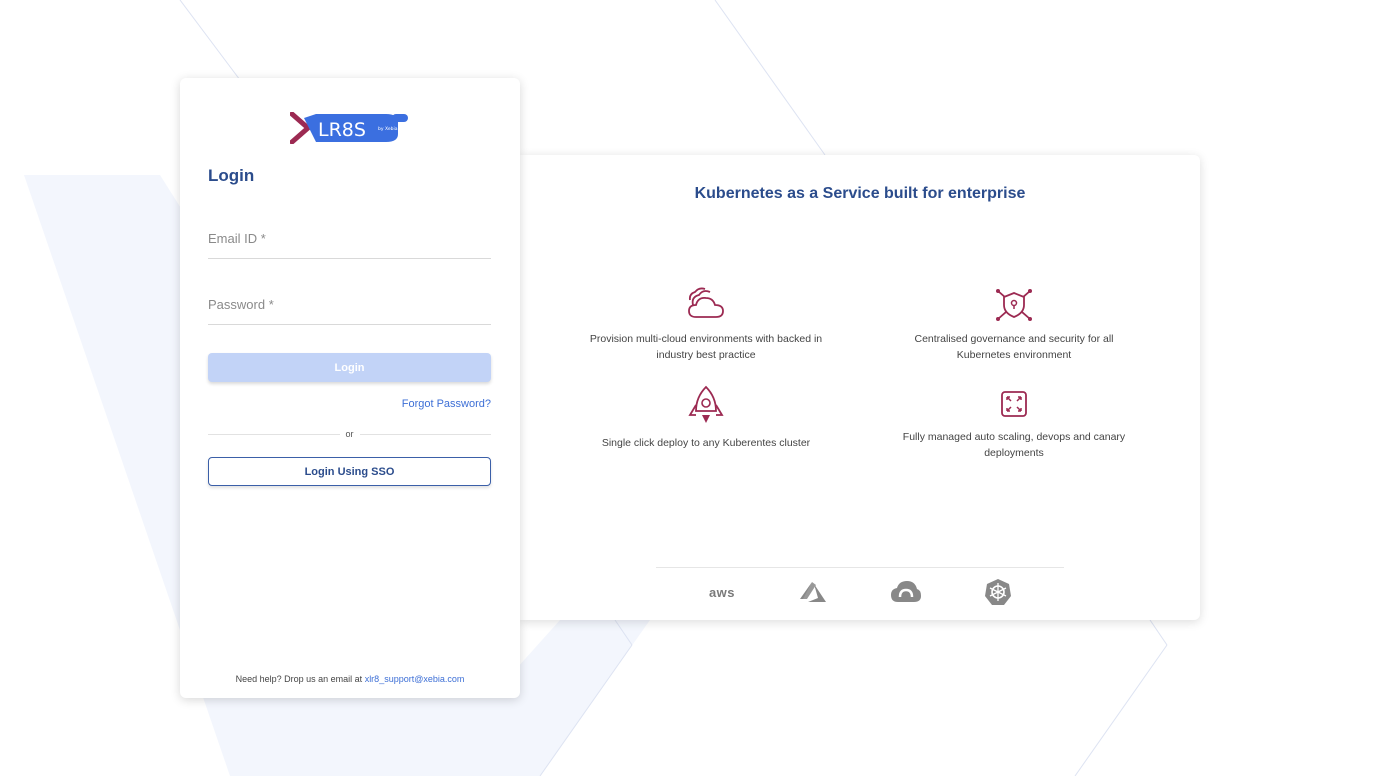  I want to click on password-input, so click(349, 304).